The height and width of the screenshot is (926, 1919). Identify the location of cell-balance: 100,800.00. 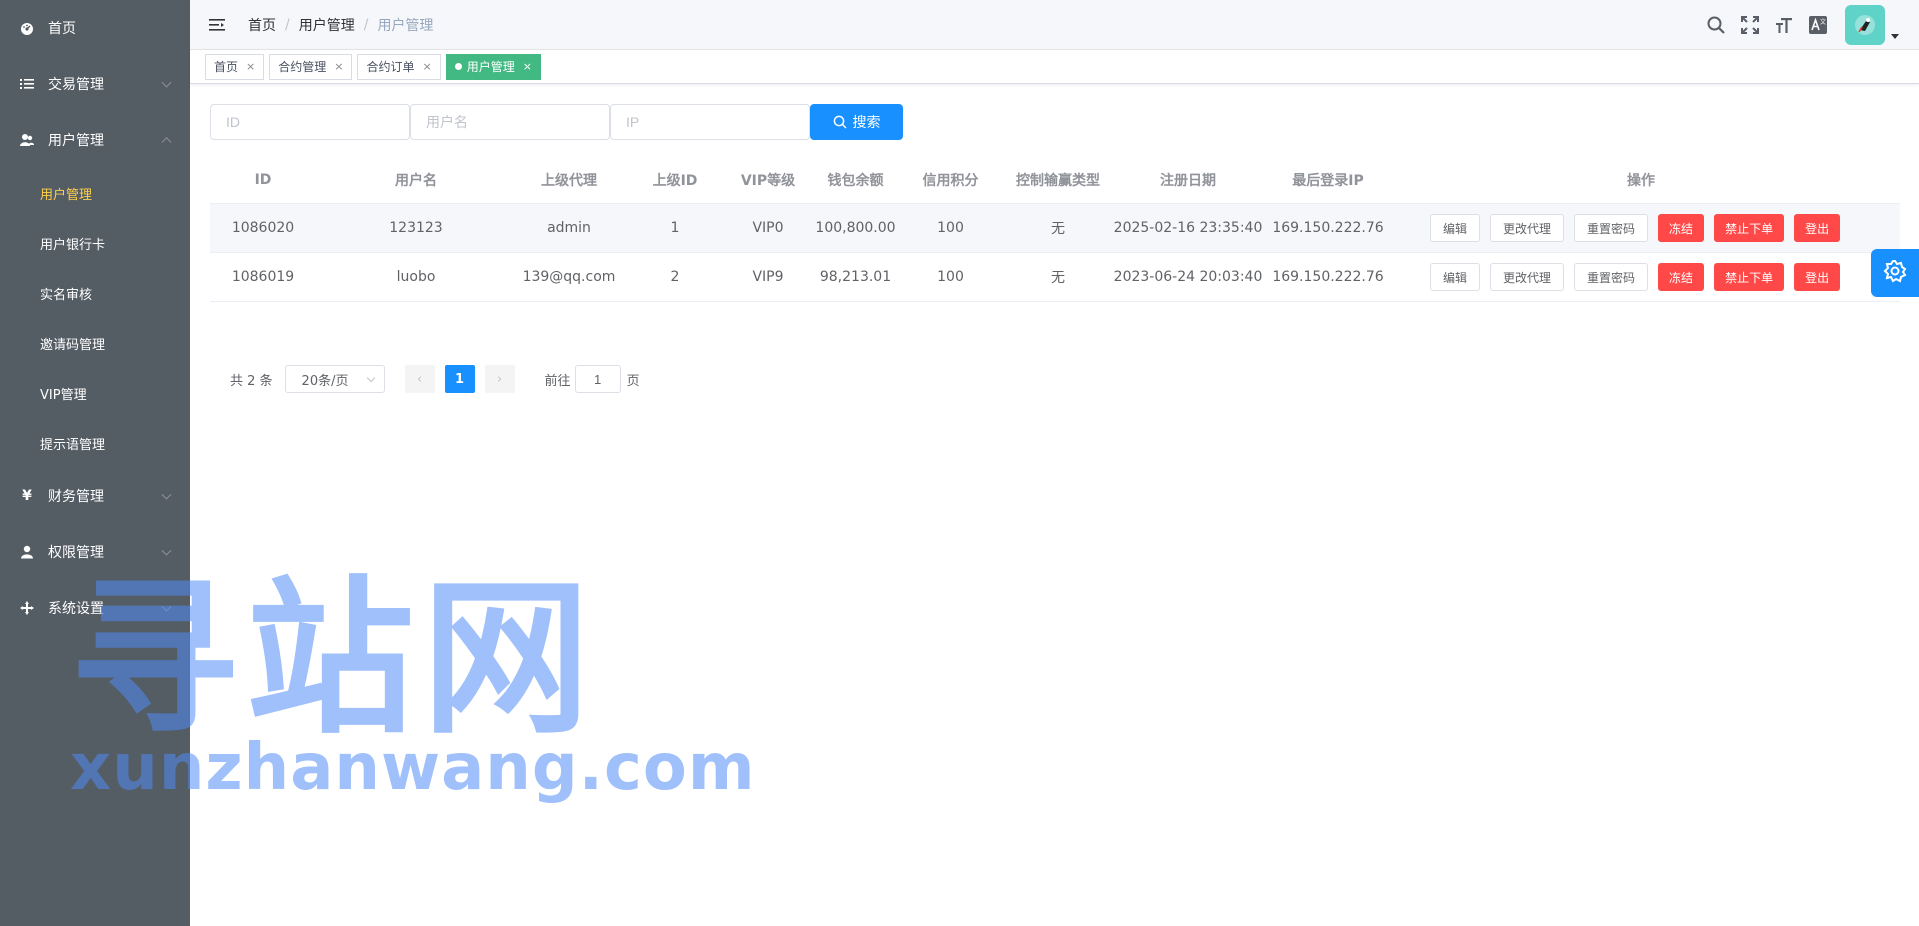
(855, 228).